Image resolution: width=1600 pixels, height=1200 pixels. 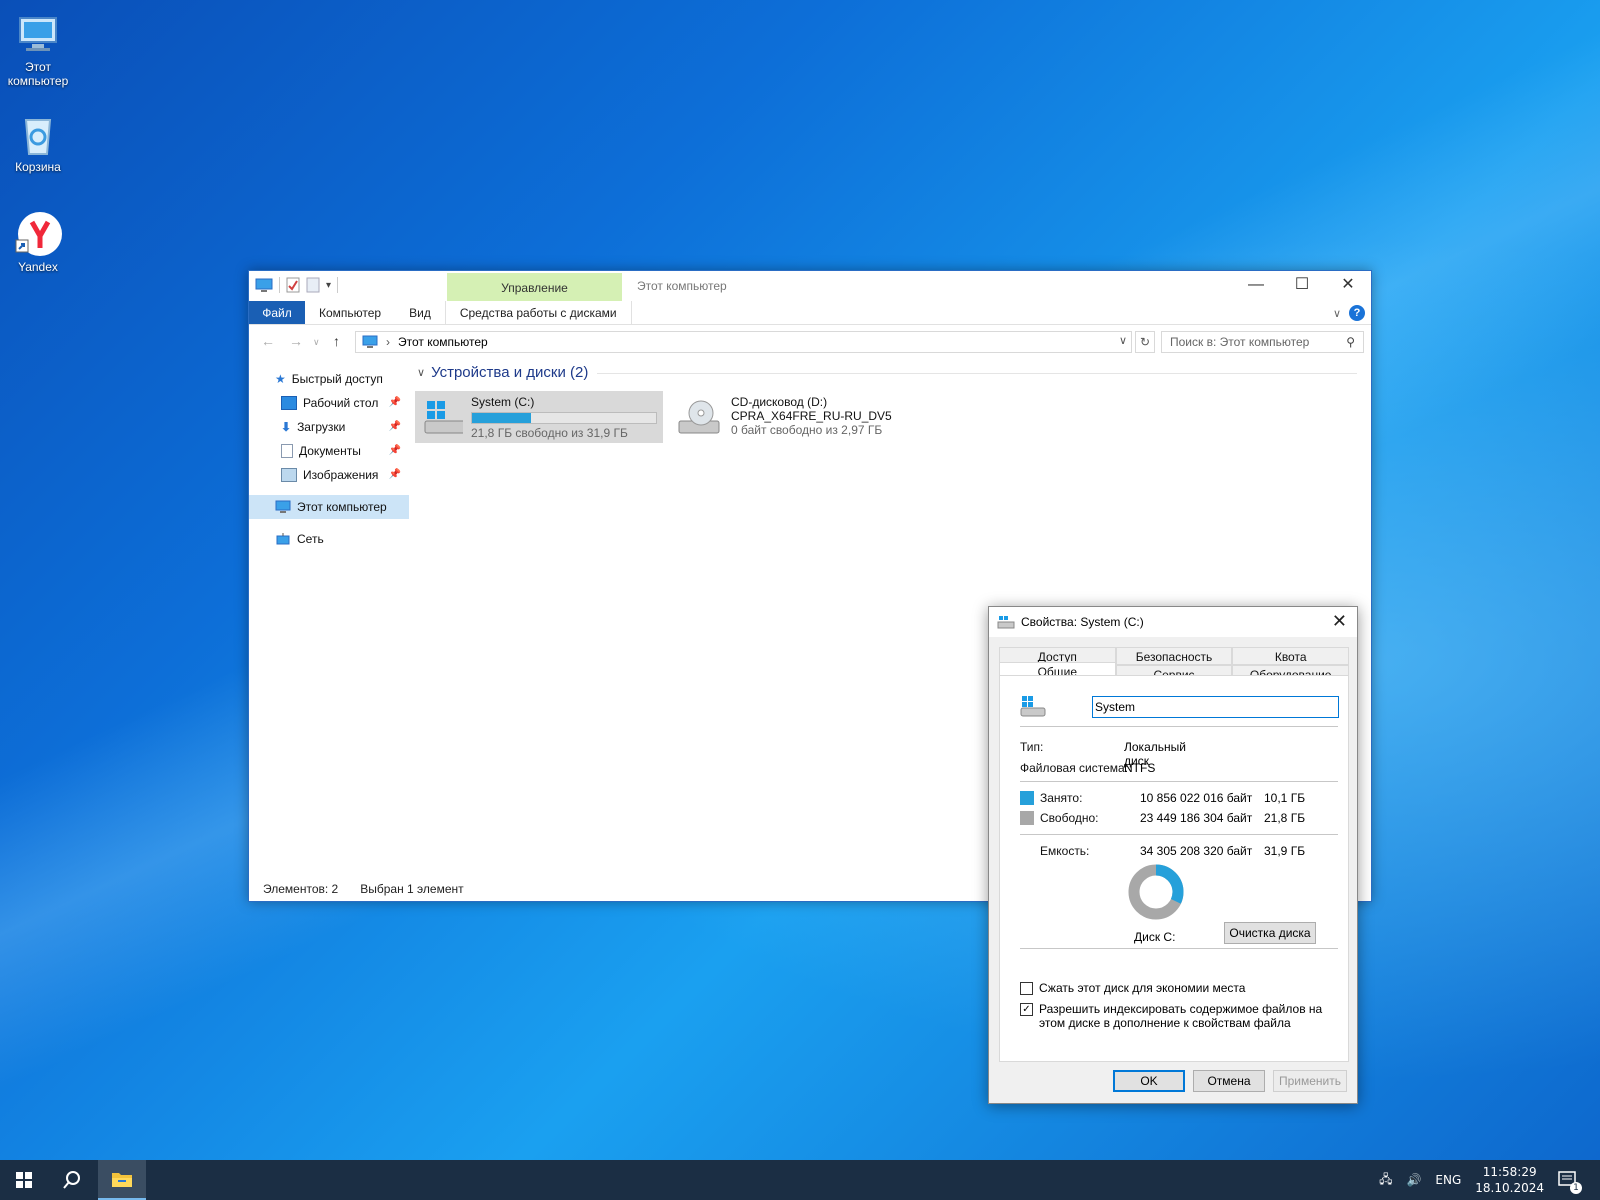 What do you see at coordinates (287, 451) in the screenshot?
I see `documents-icon` at bounding box center [287, 451].